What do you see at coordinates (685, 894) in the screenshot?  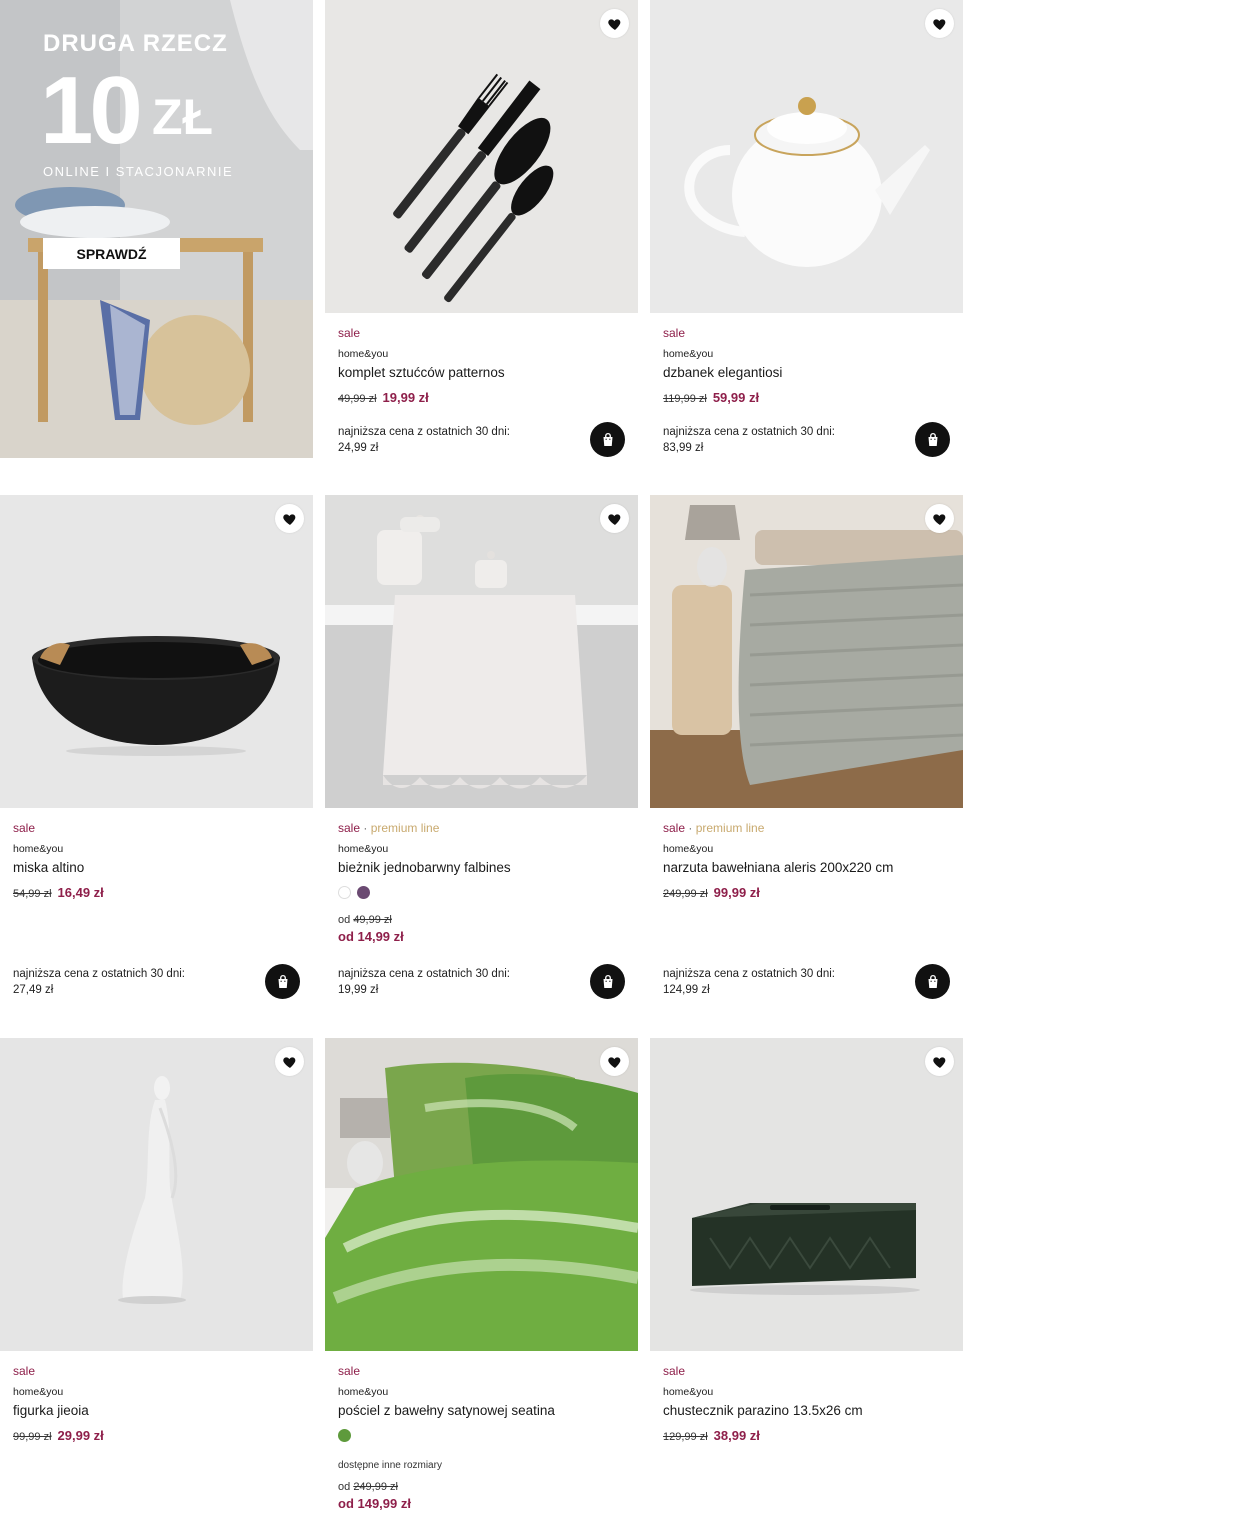 I see `old-price: 249,99 zł` at bounding box center [685, 894].